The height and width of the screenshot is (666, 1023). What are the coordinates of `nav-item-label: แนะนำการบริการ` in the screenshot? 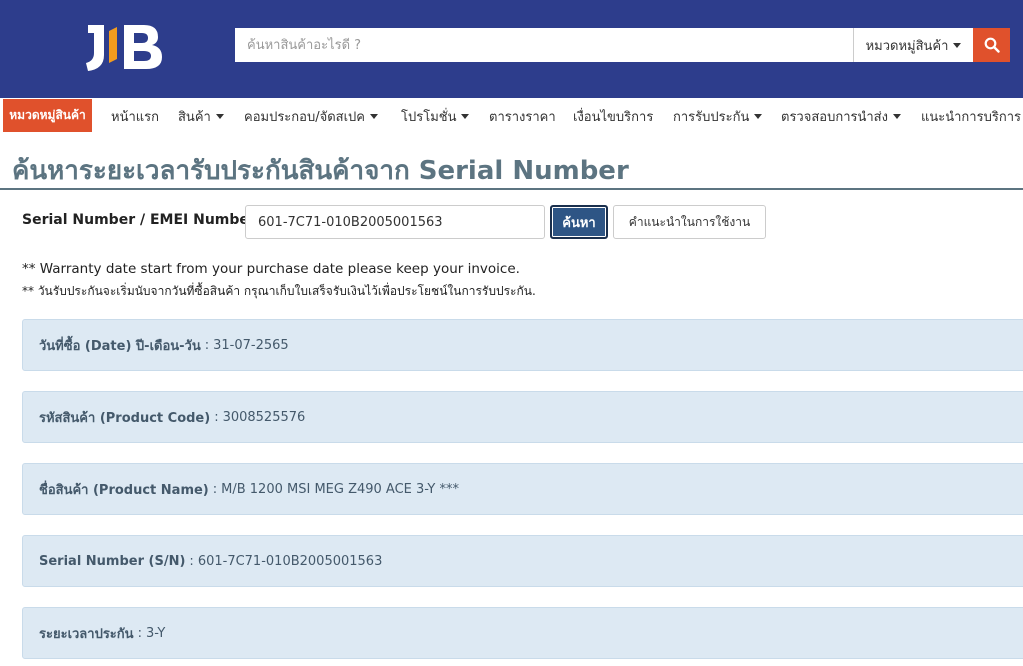 It's located at (971, 117).